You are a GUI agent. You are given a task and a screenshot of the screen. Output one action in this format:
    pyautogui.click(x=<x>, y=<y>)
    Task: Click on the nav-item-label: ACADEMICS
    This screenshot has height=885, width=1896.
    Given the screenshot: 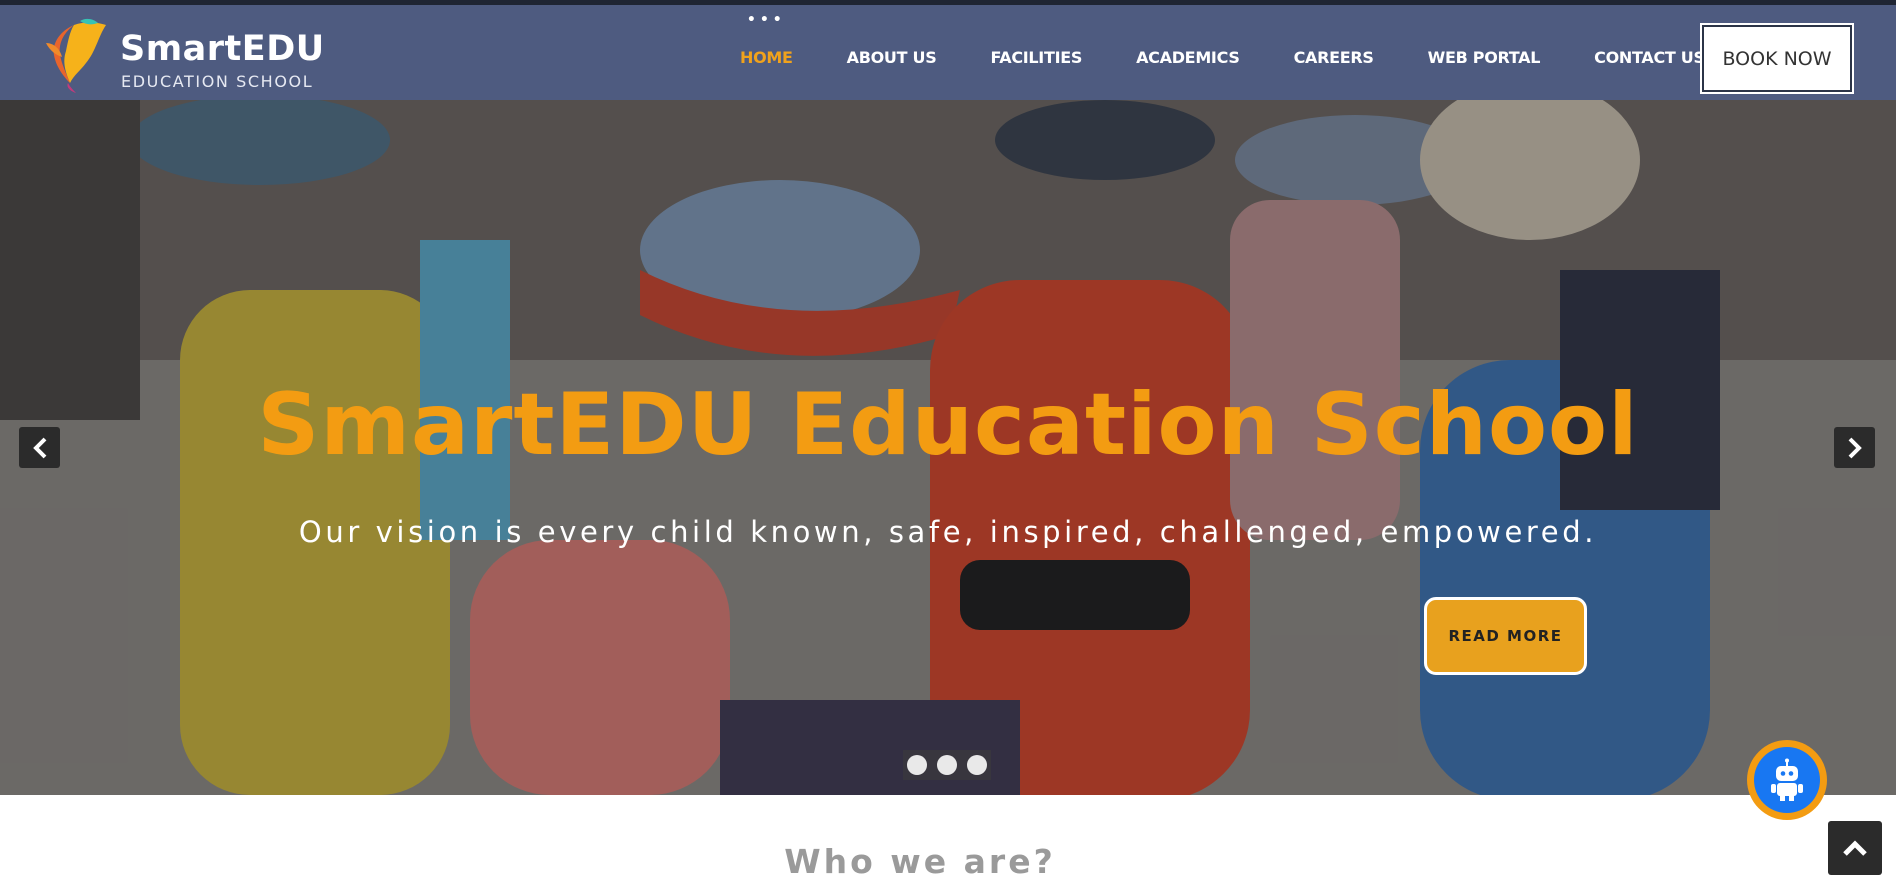 What is the action you would take?
    pyautogui.click(x=1188, y=57)
    